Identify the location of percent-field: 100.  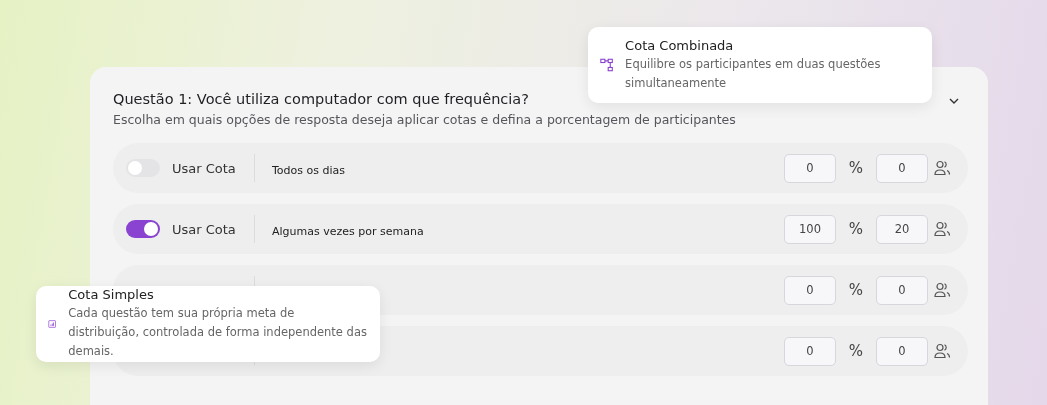
(810, 229).